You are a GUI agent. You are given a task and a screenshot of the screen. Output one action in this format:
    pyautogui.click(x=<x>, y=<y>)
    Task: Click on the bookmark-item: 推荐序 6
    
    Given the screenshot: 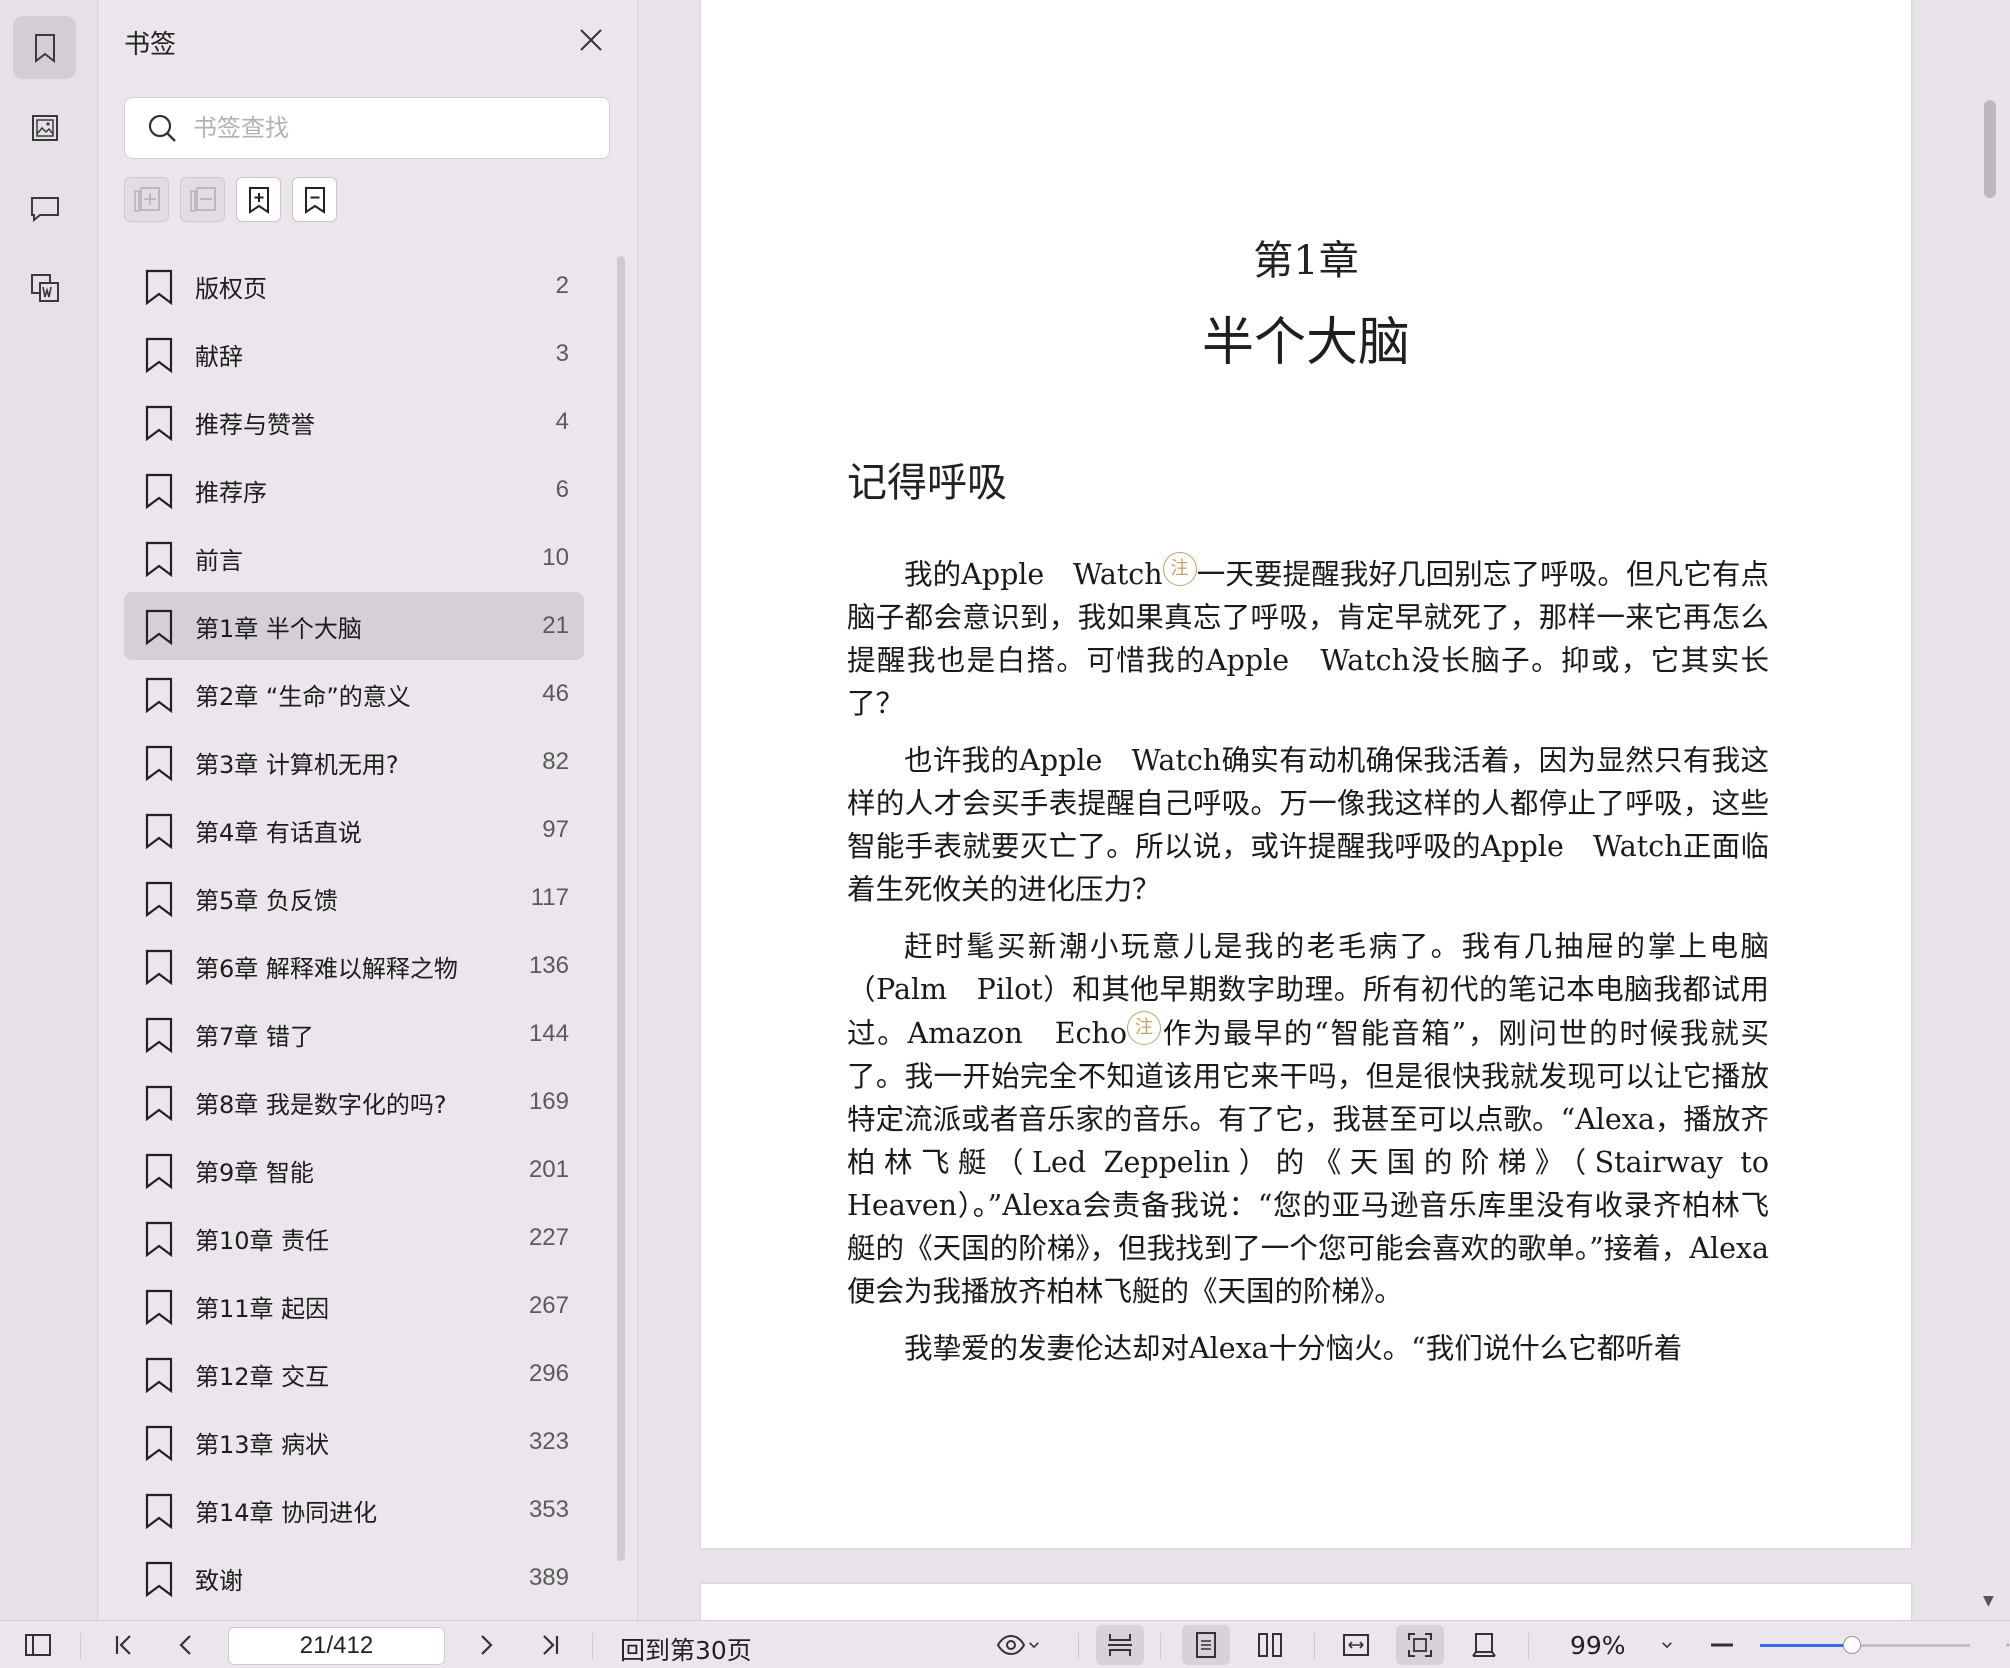 What is the action you would take?
    pyautogui.click(x=354, y=490)
    